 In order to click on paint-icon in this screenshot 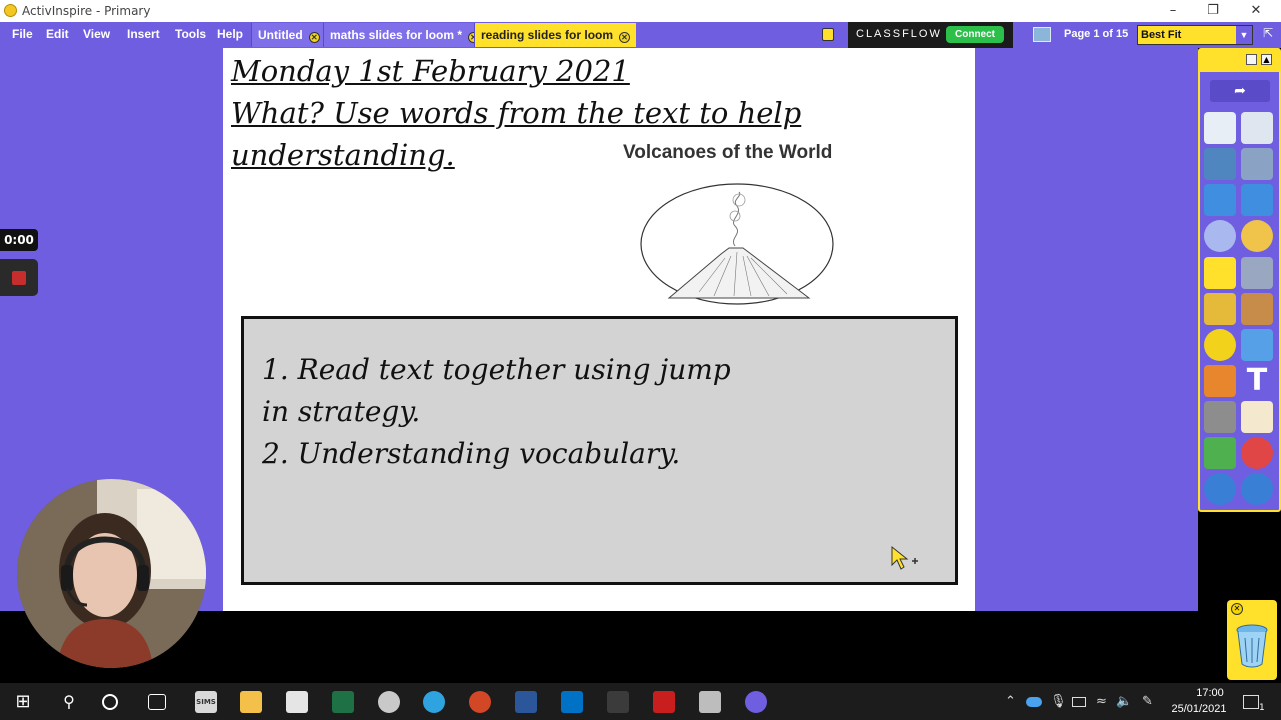, I will do `click(389, 702)`.